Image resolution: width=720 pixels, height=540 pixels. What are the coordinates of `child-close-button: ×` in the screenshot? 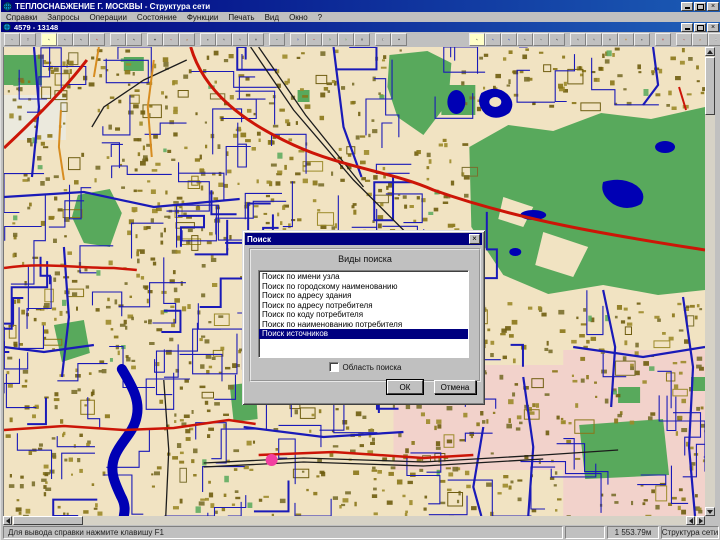 It's located at (713, 27).